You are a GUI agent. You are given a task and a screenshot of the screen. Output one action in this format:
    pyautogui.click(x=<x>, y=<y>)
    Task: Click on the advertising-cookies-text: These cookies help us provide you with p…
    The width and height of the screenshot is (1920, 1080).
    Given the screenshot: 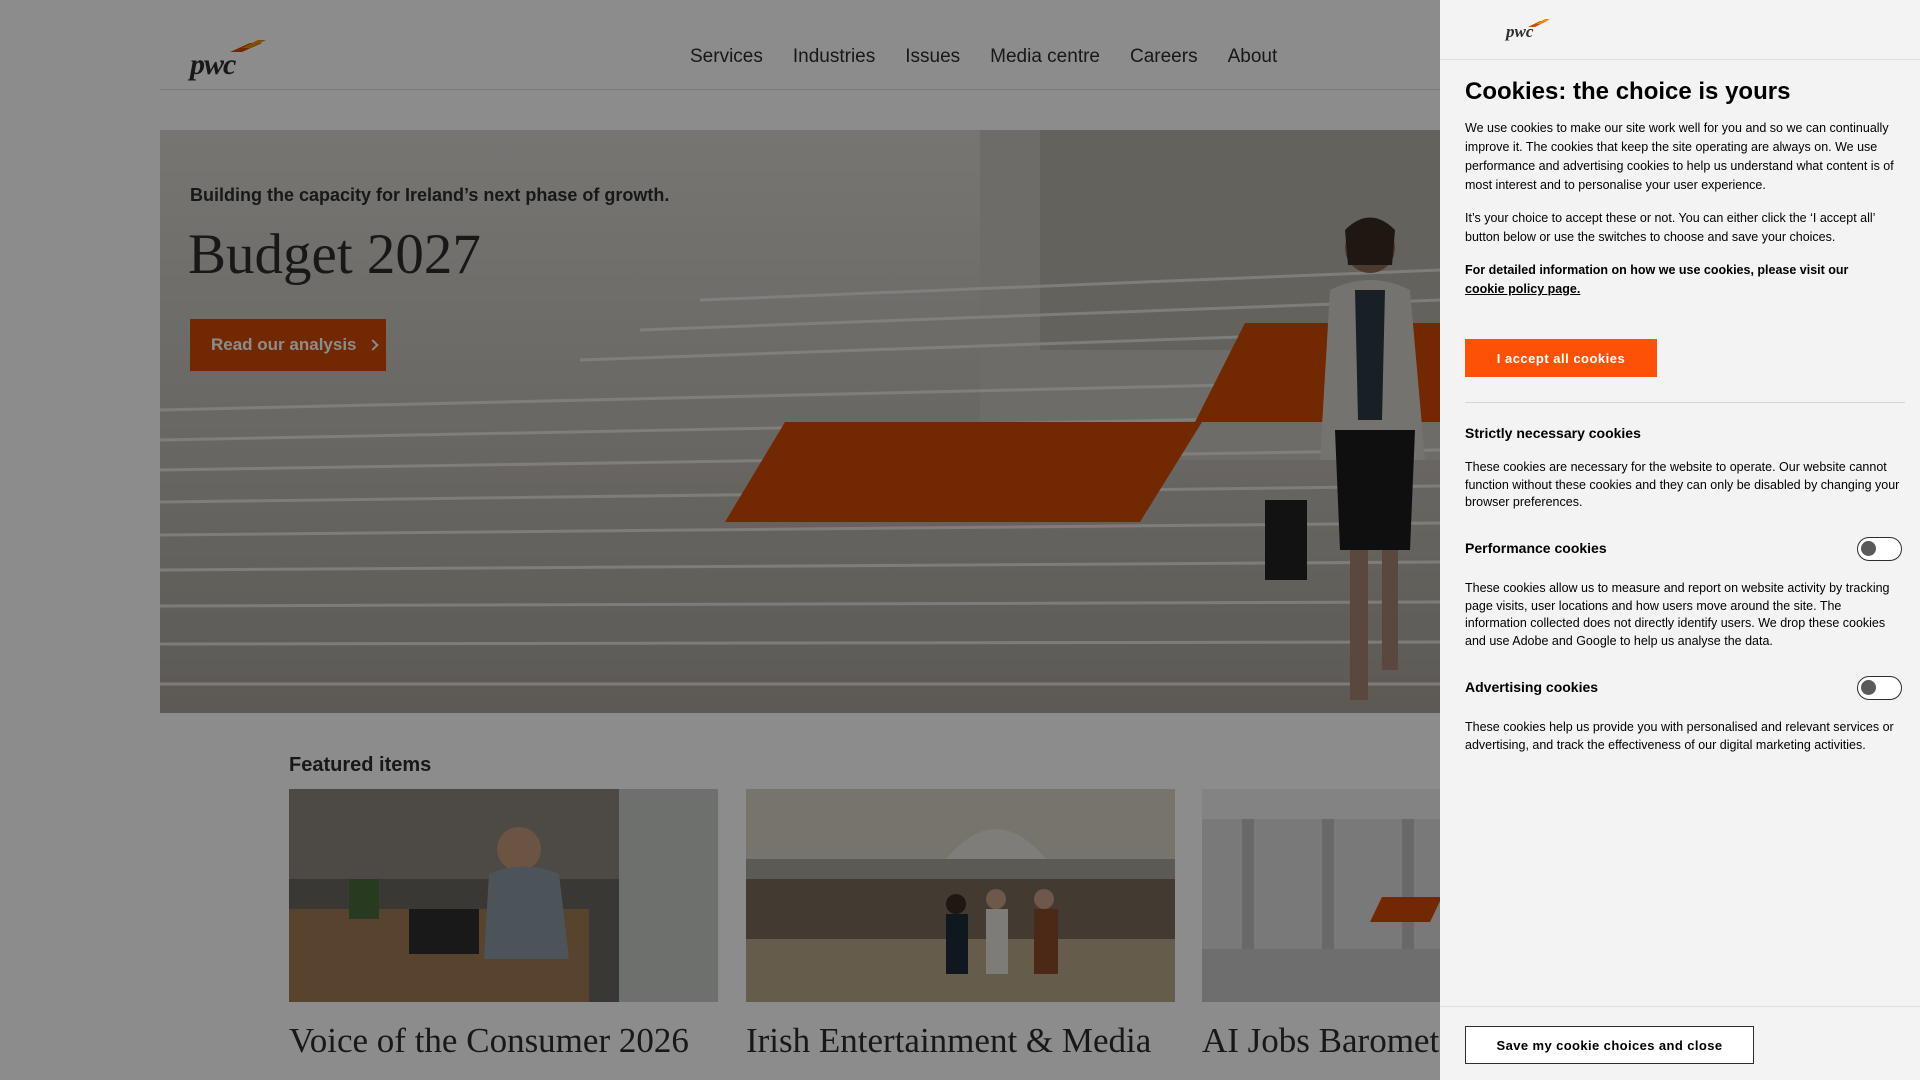 What is the action you would take?
    pyautogui.click(x=1679, y=736)
    